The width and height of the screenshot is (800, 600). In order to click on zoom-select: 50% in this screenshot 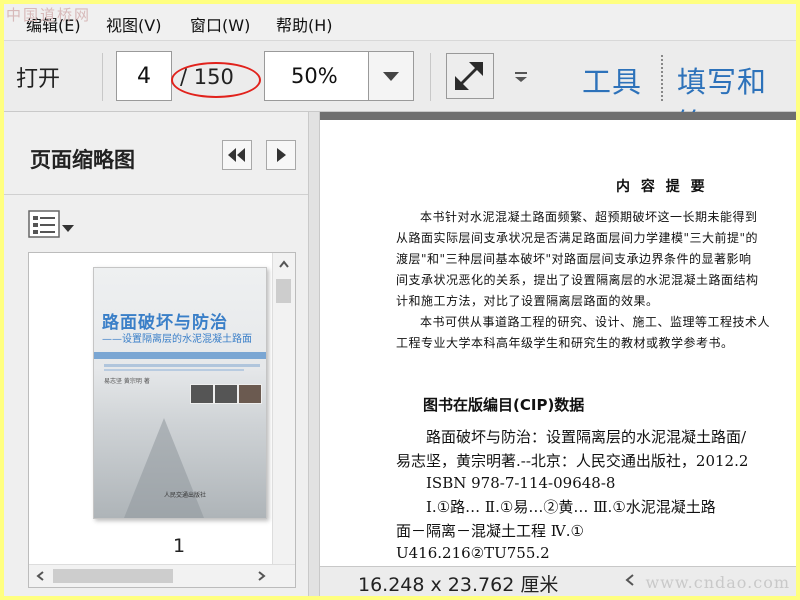, I will do `click(339, 76)`.